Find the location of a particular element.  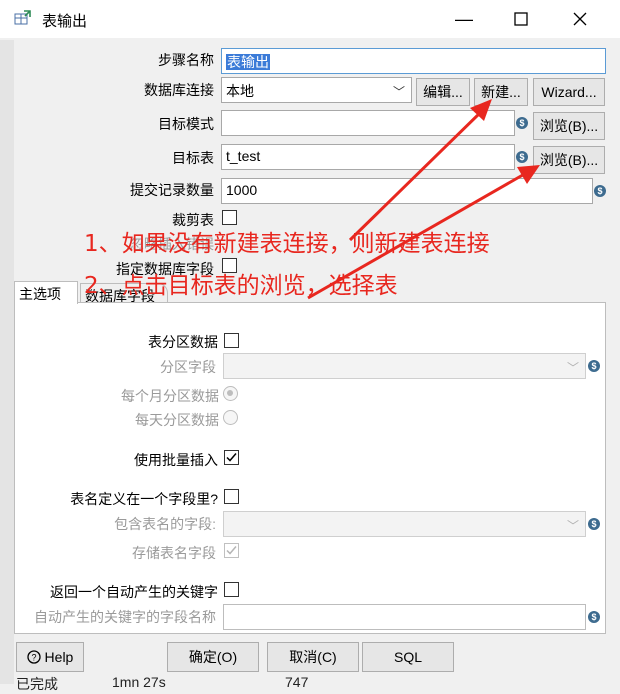

arrow-to-browse-button is located at coordinates (423, 232).